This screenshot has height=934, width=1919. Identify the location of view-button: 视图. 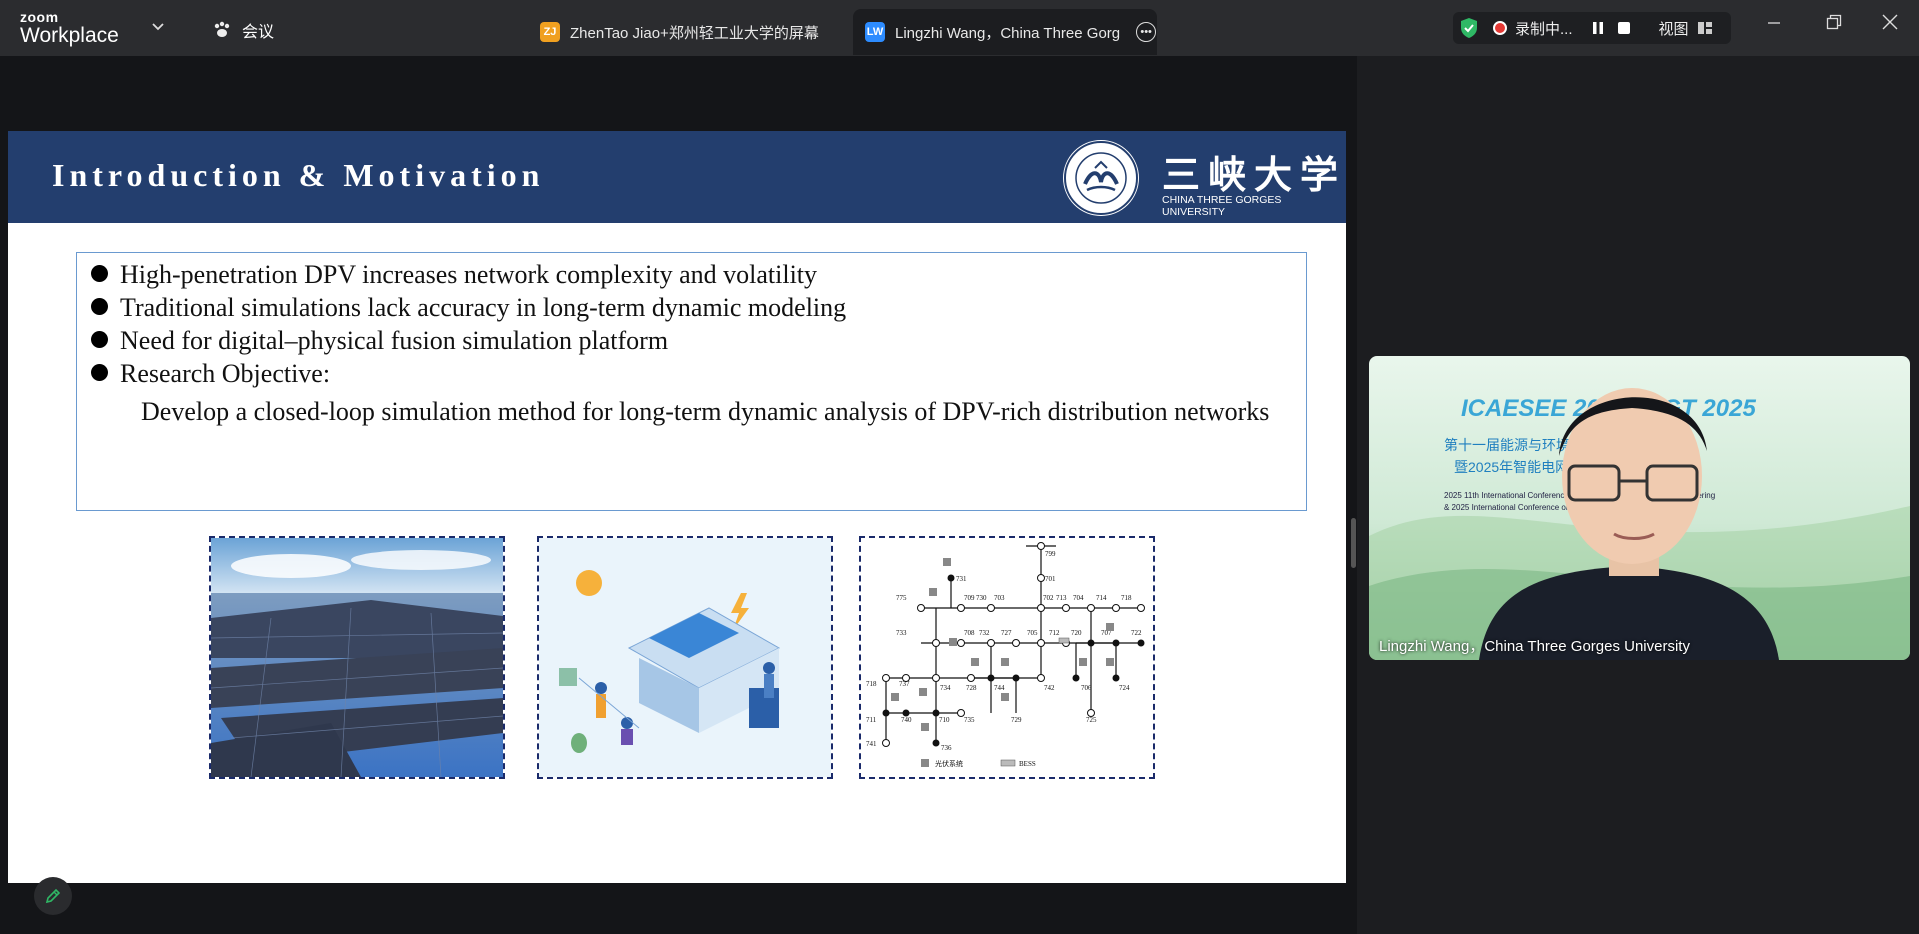
(1674, 28).